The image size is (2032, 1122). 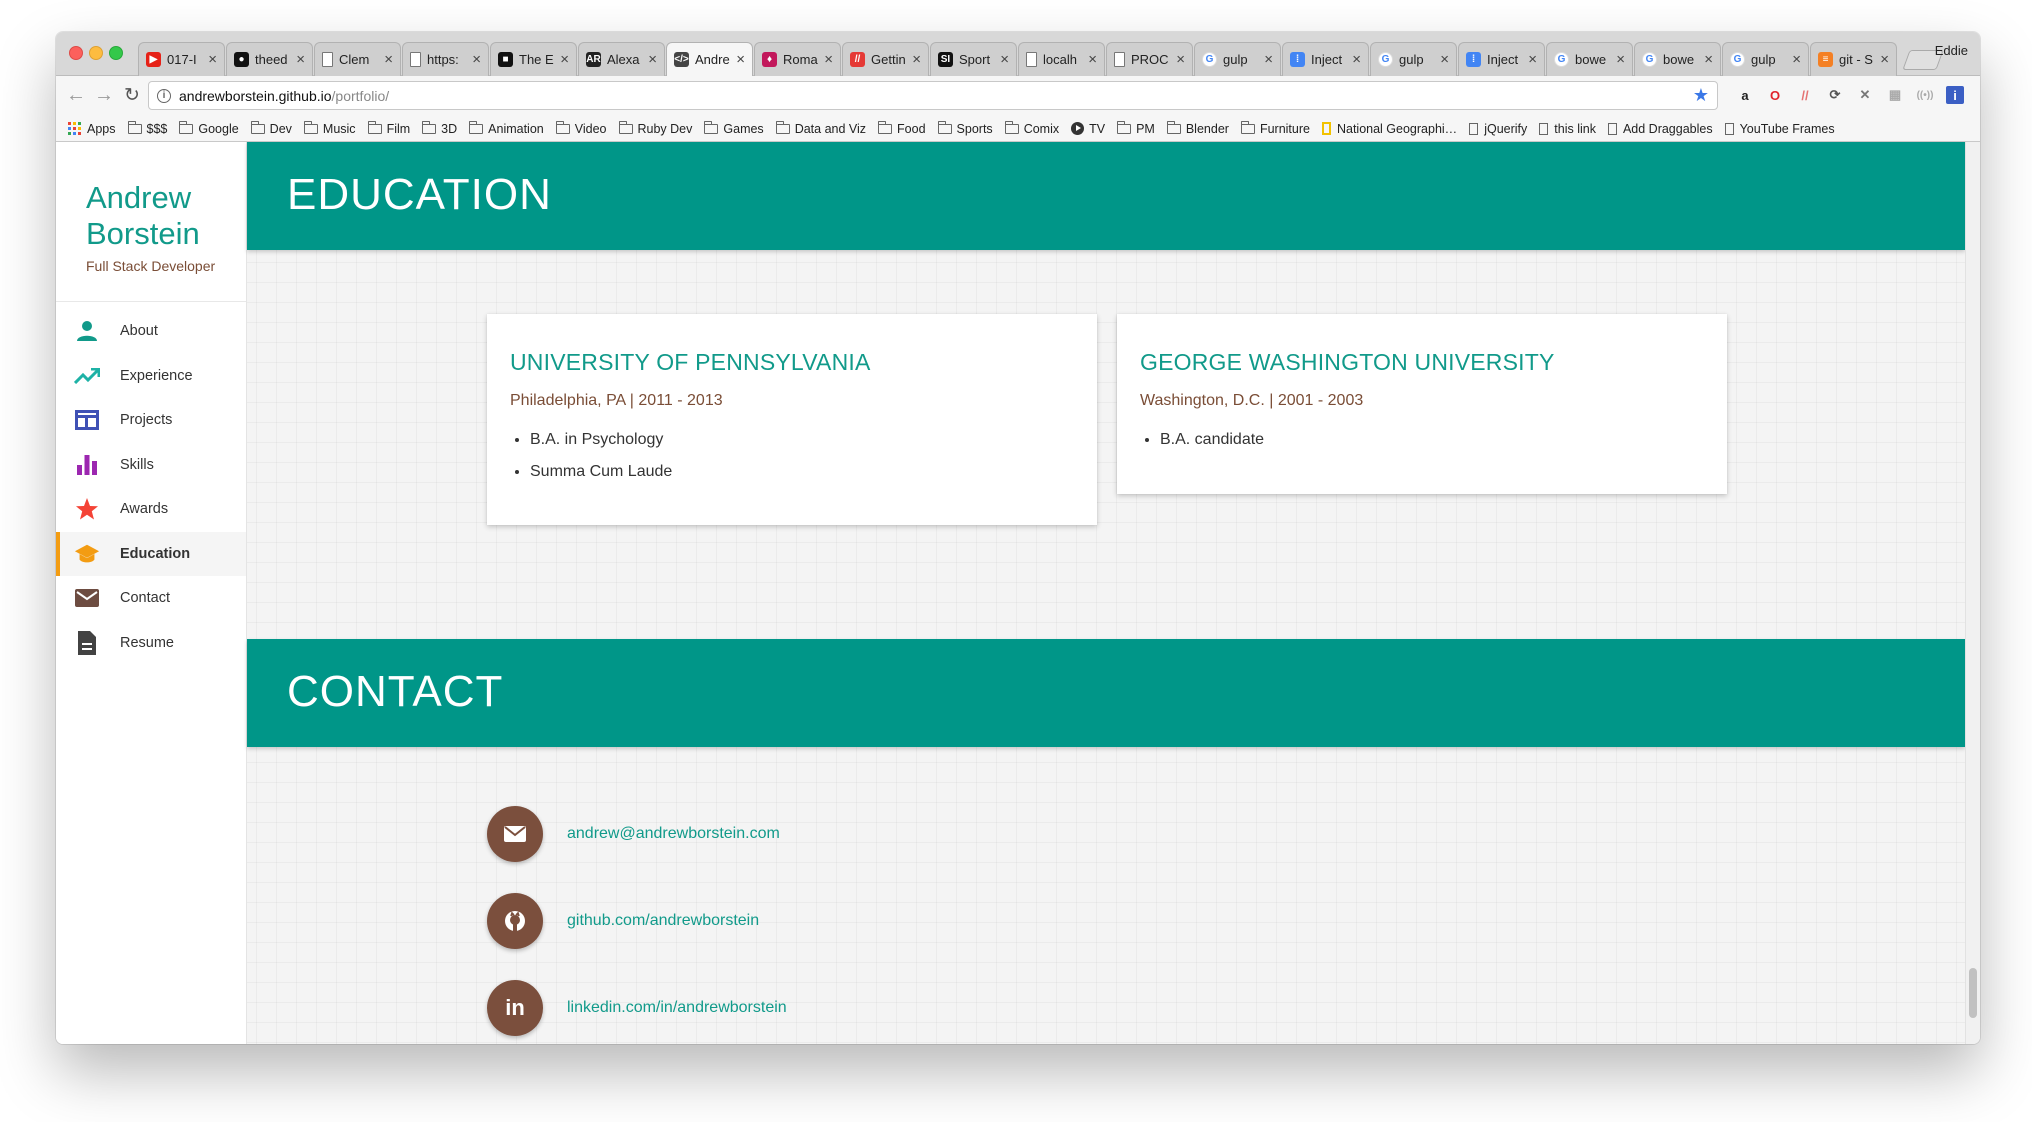 What do you see at coordinates (151, 376) in the screenshot?
I see `sidebar-item-experience: Experience` at bounding box center [151, 376].